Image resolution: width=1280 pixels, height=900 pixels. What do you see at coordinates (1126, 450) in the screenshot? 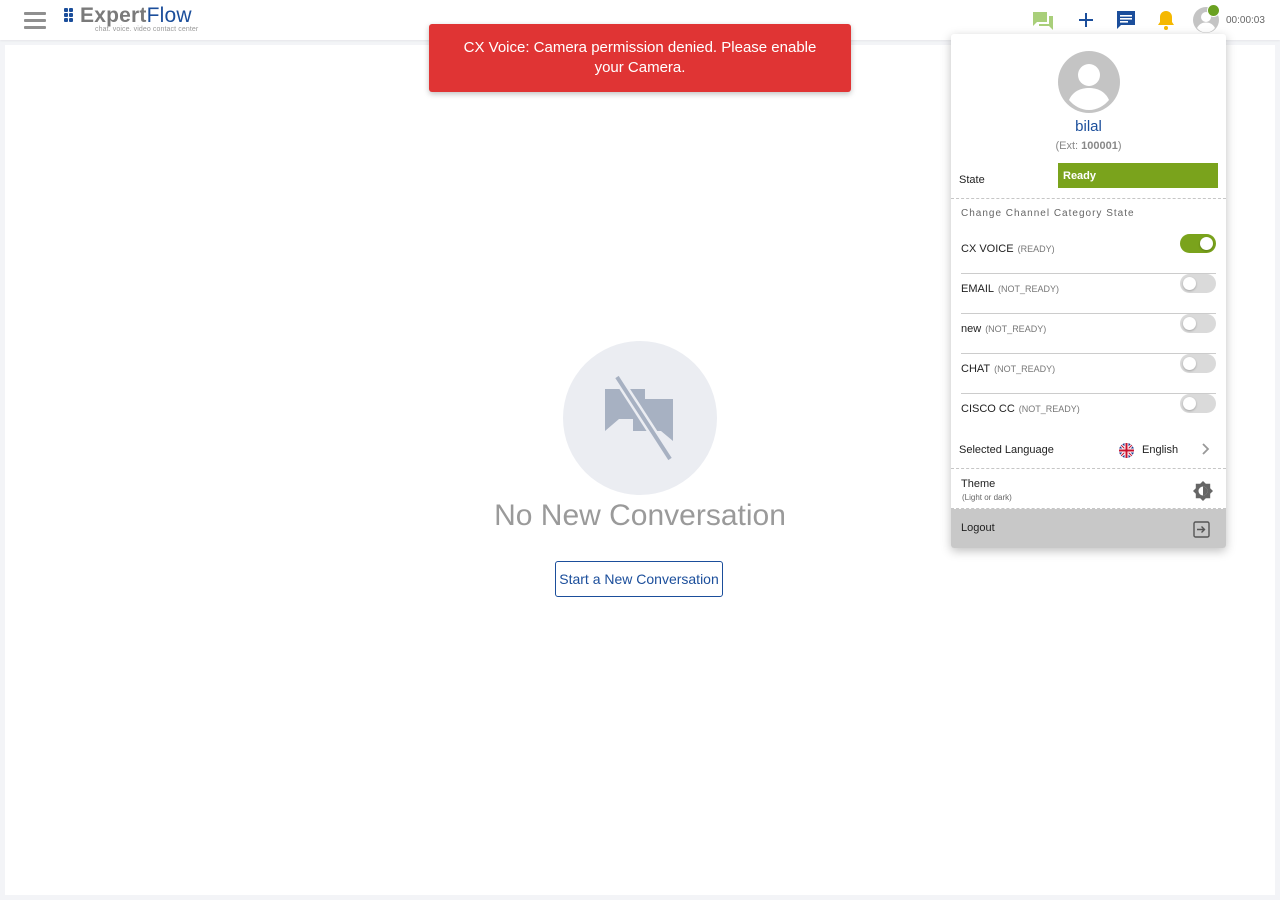
I see `uk-flag-icon` at bounding box center [1126, 450].